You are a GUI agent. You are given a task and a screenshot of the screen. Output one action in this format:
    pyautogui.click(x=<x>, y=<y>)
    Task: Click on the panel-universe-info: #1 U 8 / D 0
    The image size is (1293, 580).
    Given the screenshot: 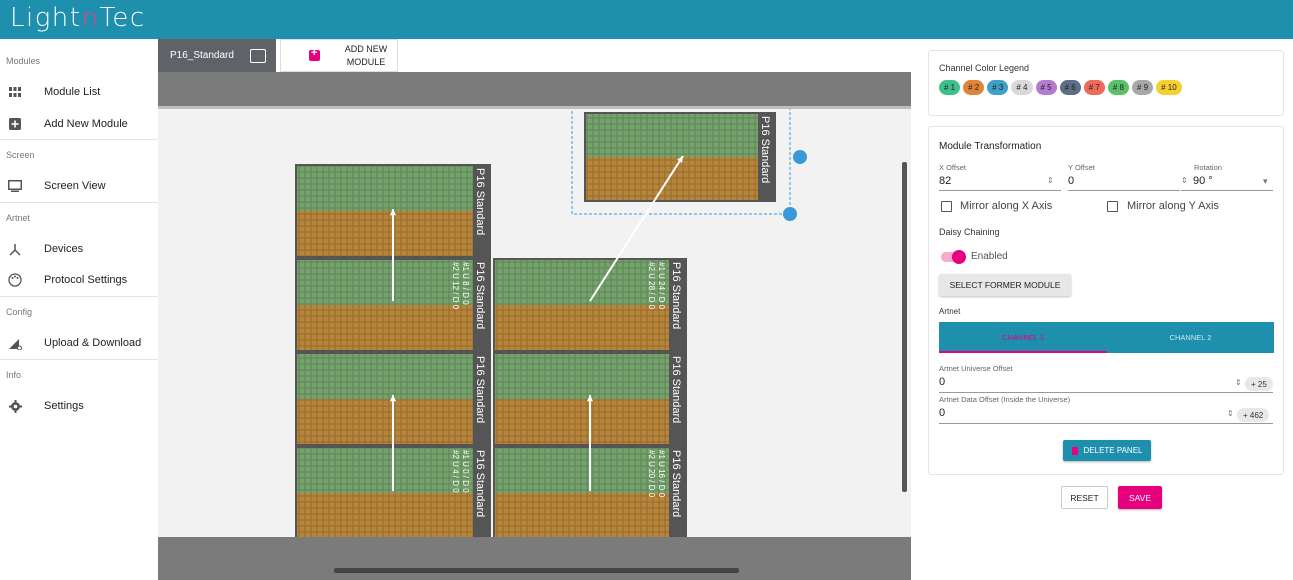 What is the action you would take?
    pyautogui.click(x=465, y=283)
    